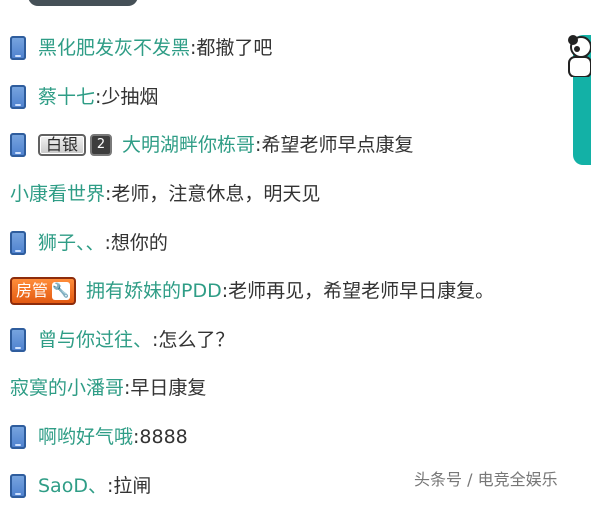 This screenshot has height=510, width=591. What do you see at coordinates (188, 145) in the screenshot?
I see `username: 大明湖畔你栋哥` at bounding box center [188, 145].